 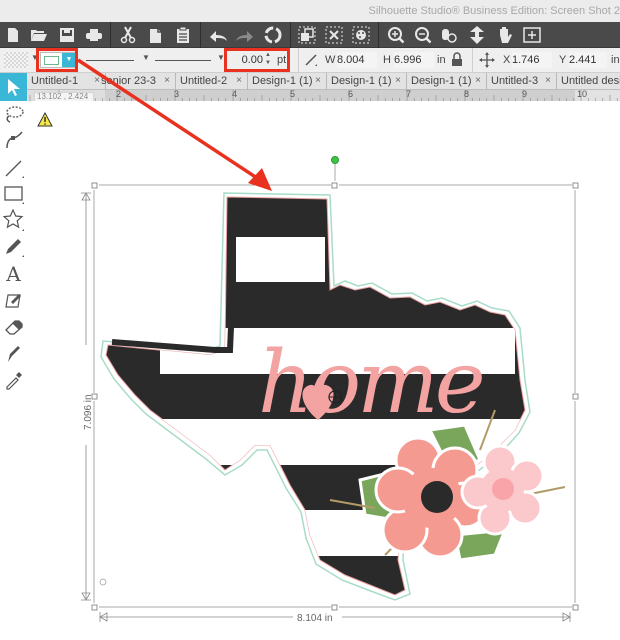 I want to click on pan-button, so click(x=505, y=35).